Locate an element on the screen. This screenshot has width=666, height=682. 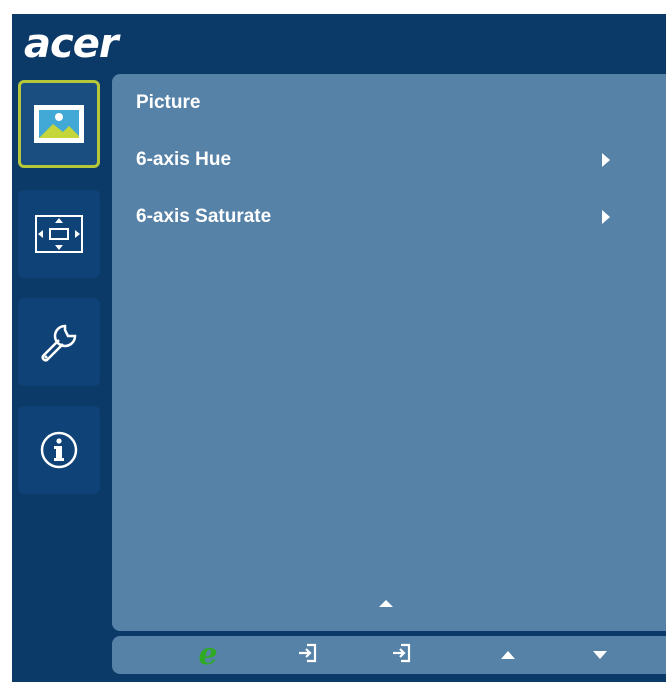
up-arrow-icon is located at coordinates (508, 655).